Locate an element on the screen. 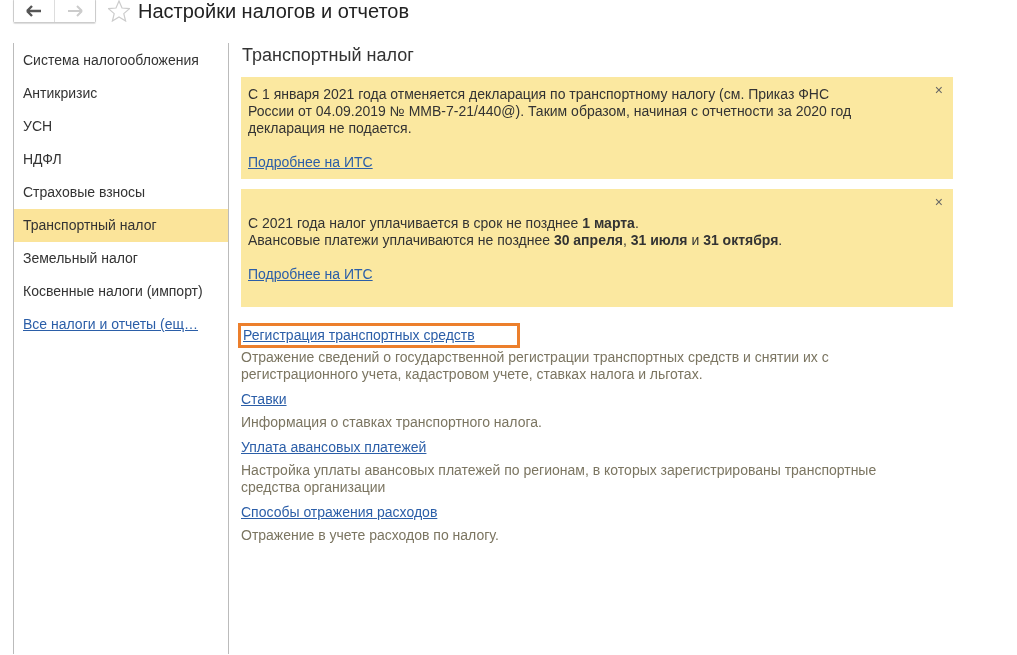 The height and width of the screenshot is (655, 1017). sidebar-item: УСН is located at coordinates (121, 126).